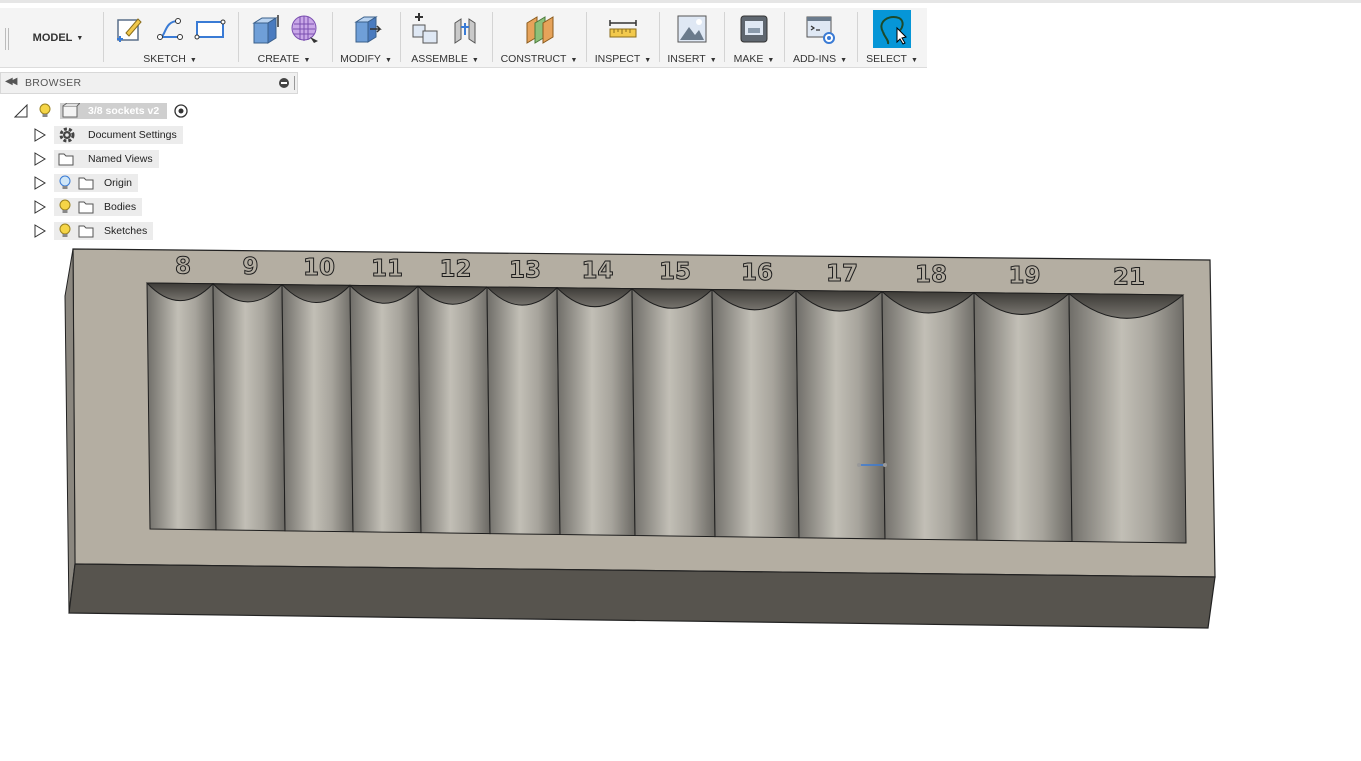  Describe the element at coordinates (170, 29) in the screenshot. I see `line-tool-icon` at that location.